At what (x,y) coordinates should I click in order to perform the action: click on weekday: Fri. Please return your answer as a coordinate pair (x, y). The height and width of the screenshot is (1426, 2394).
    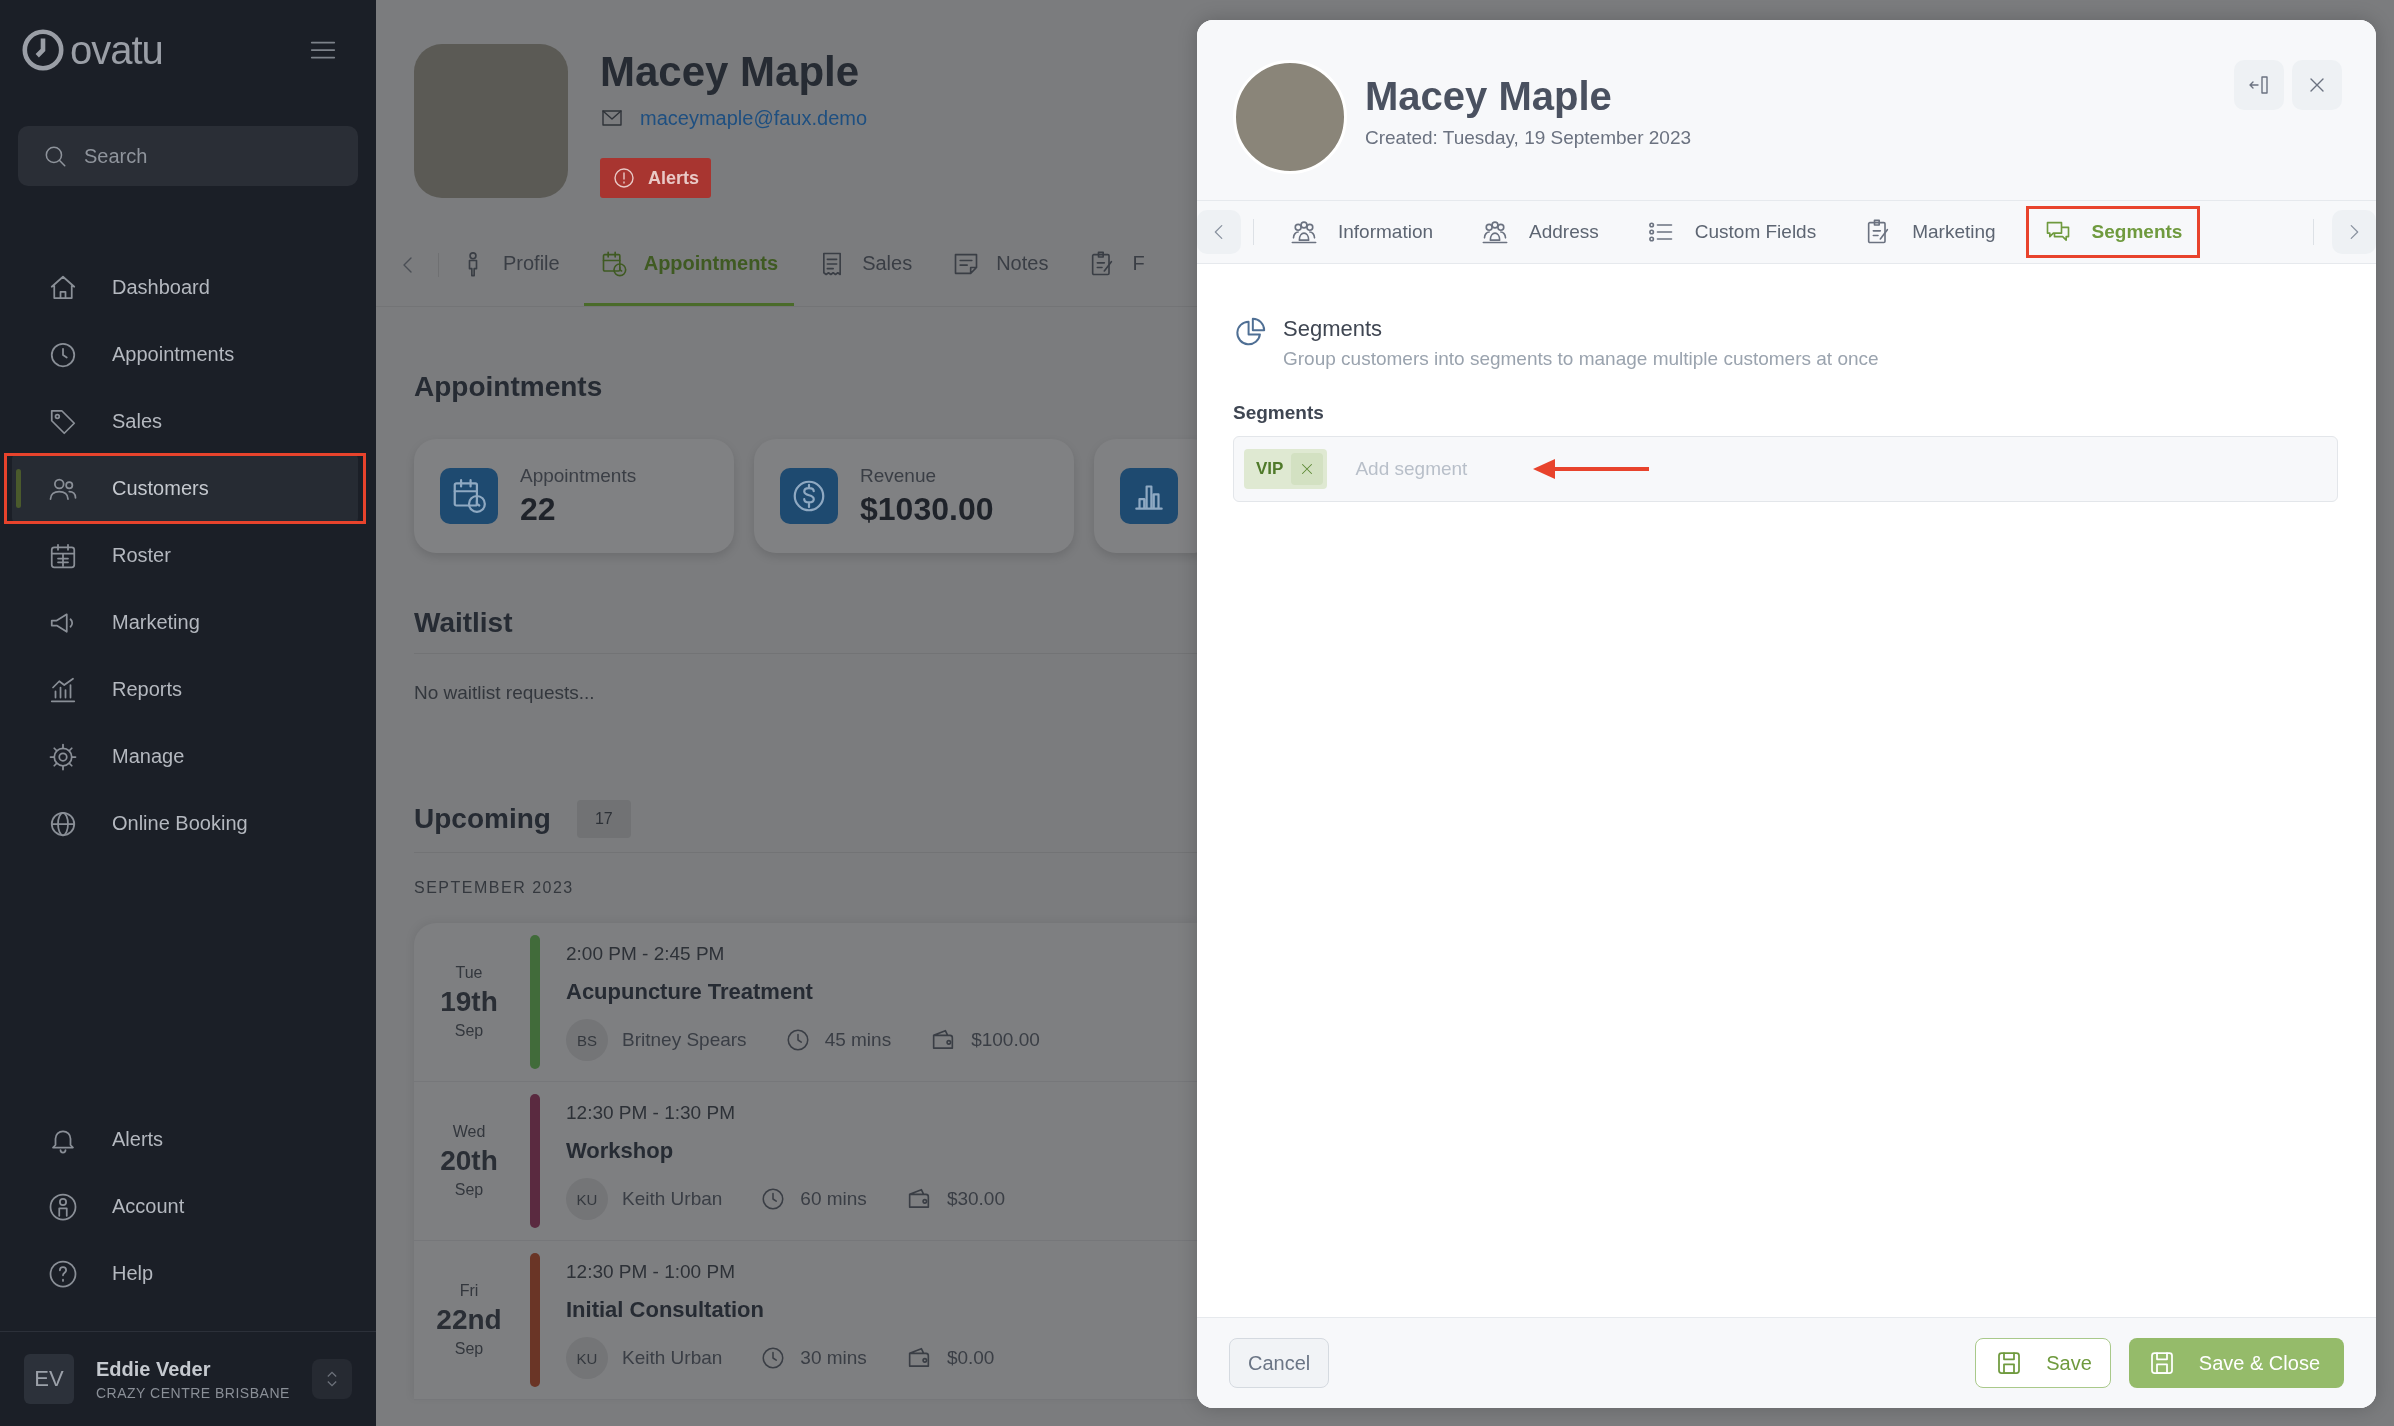
    Looking at the image, I should click on (469, 1291).